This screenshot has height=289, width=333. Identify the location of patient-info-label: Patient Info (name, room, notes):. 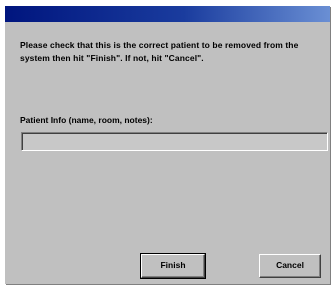
(86, 120).